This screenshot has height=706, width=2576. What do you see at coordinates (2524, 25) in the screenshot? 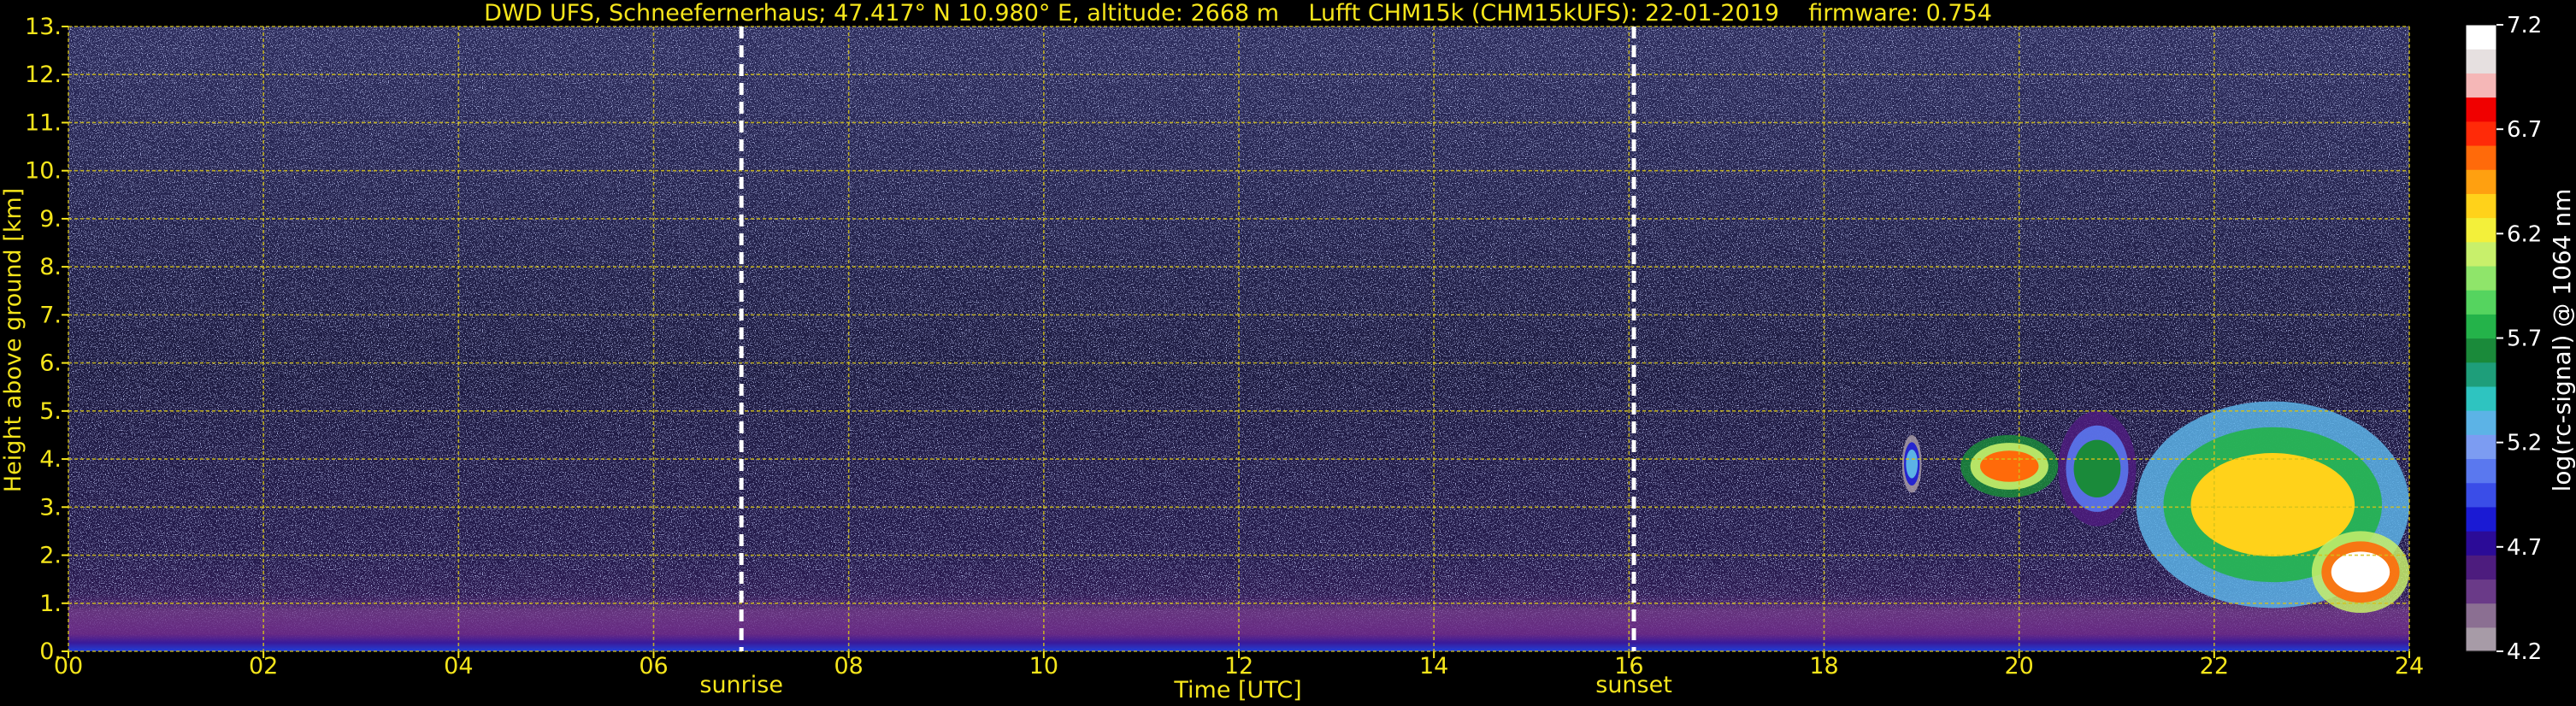
I see `colorbar-tick-label: 7.2` at bounding box center [2524, 25].